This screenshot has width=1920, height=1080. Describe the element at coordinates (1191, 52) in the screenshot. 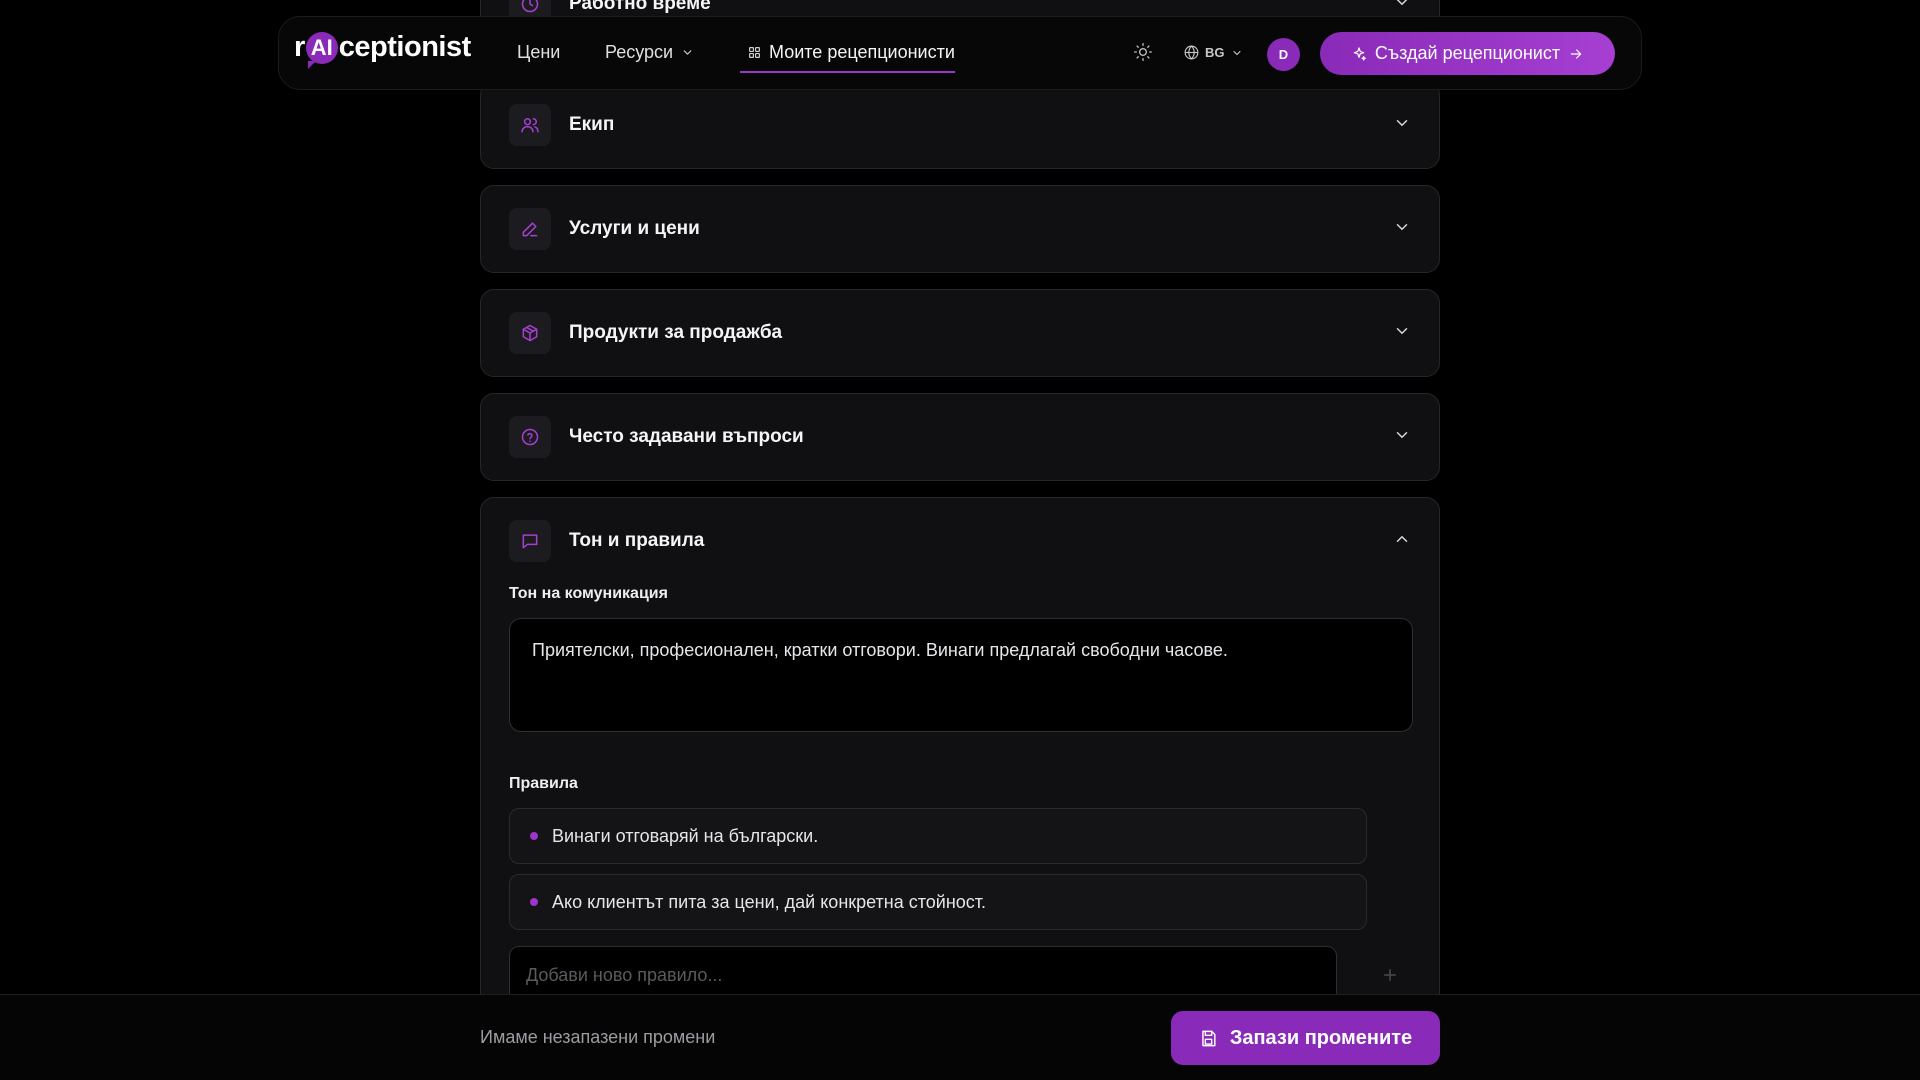

I see `globe-icon` at that location.